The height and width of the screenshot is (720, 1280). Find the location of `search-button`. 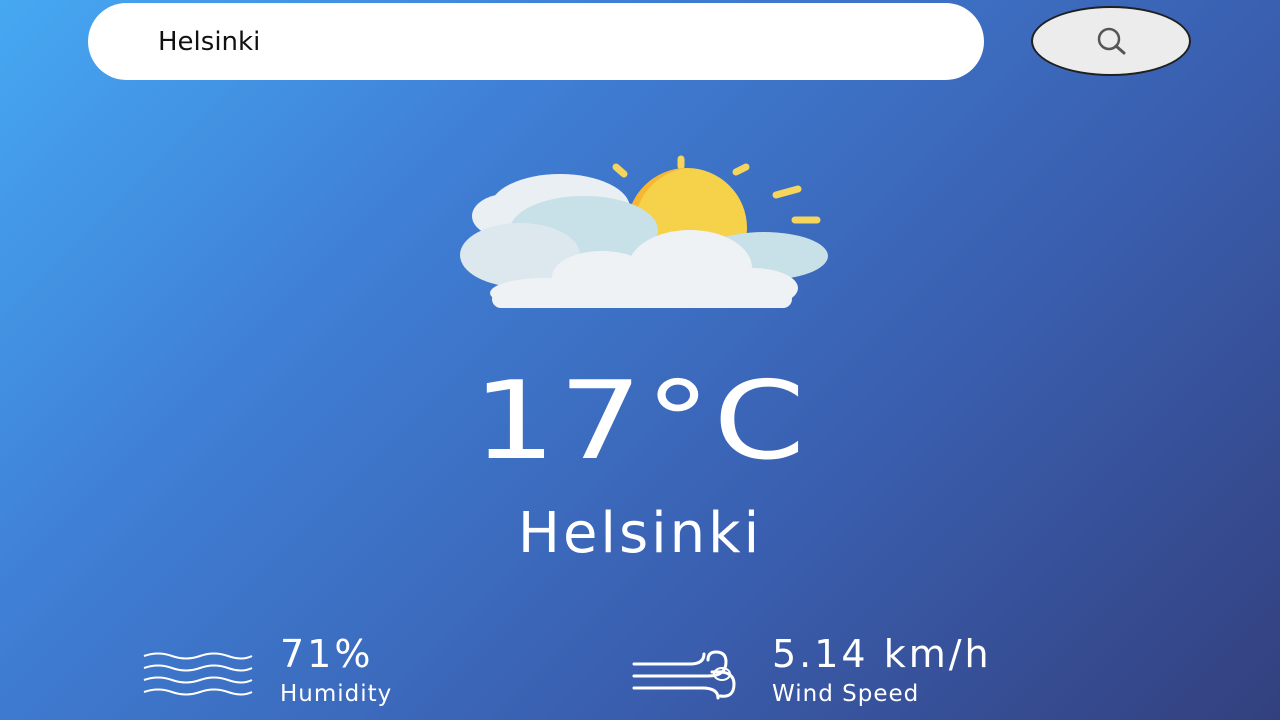

search-button is located at coordinates (1111, 41).